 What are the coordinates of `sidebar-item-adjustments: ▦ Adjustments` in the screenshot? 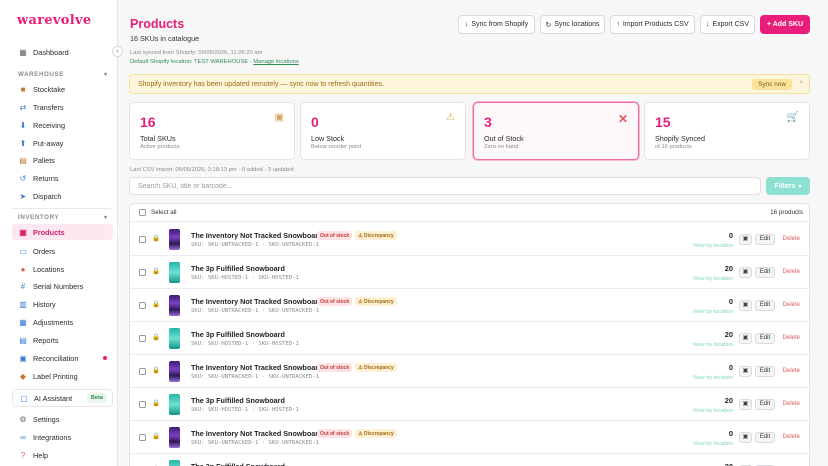 It's located at (62, 322).